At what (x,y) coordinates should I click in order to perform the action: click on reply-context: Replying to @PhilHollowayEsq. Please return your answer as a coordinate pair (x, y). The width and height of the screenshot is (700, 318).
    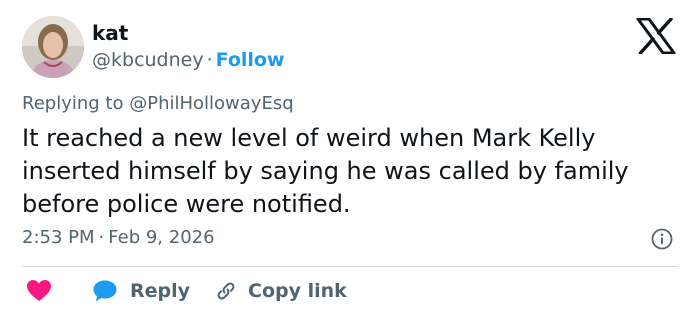
    Looking at the image, I should click on (158, 104).